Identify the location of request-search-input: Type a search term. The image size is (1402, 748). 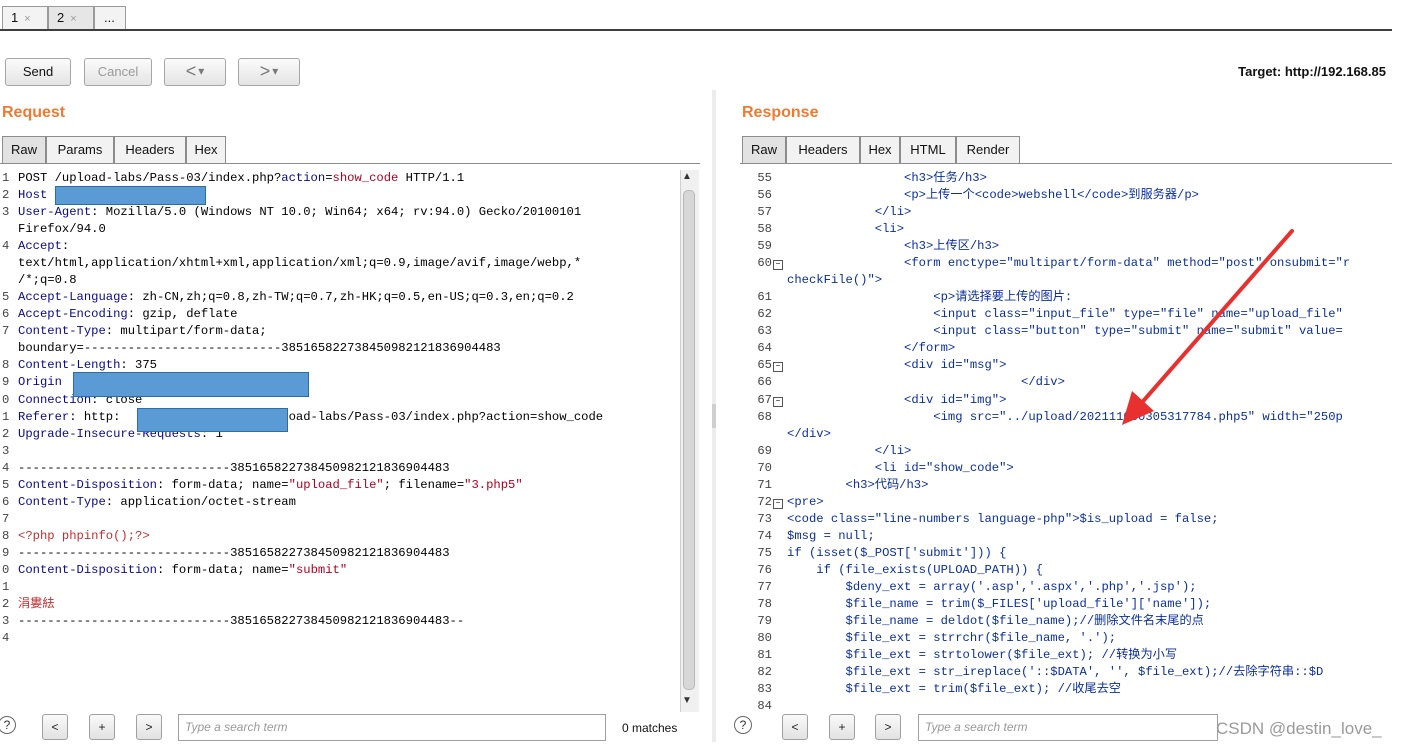
(392, 727).